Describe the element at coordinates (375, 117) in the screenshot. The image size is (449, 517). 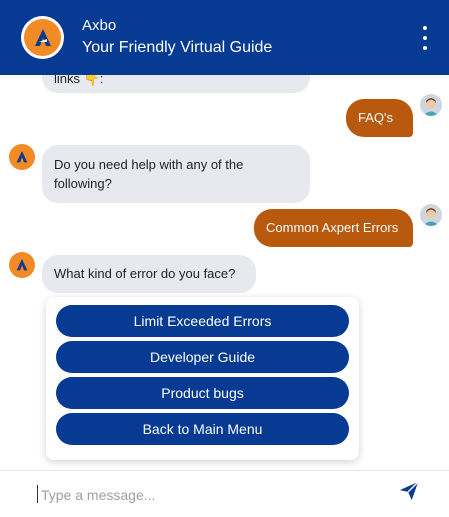
I see `user-message-text: FAQ's` at that location.